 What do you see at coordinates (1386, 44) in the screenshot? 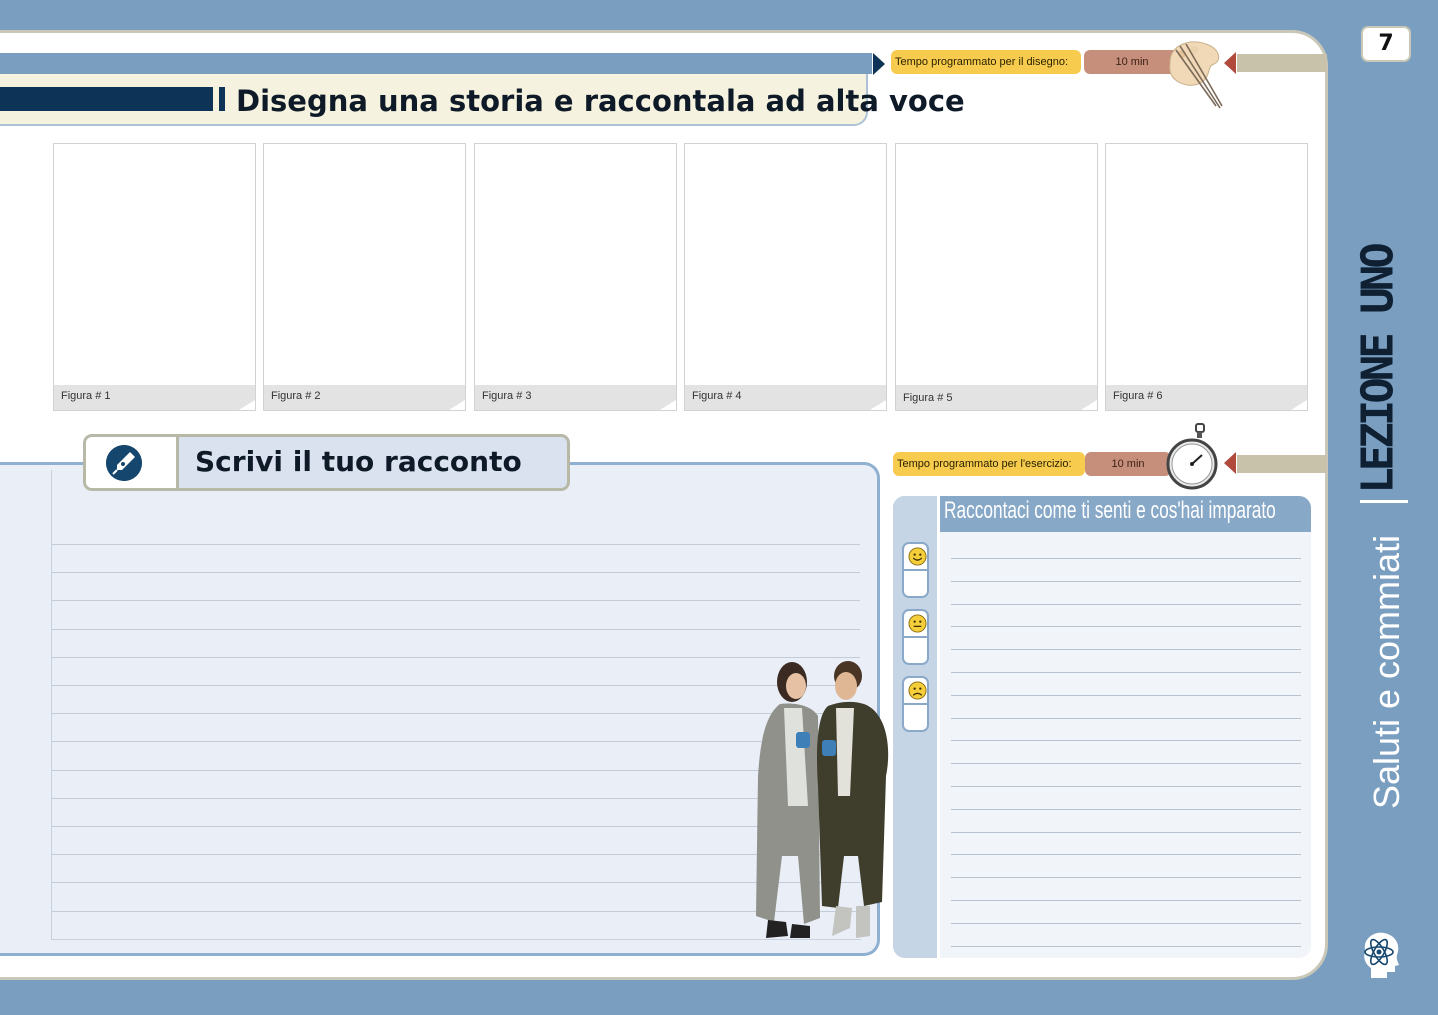
I see `page-number: 7` at bounding box center [1386, 44].